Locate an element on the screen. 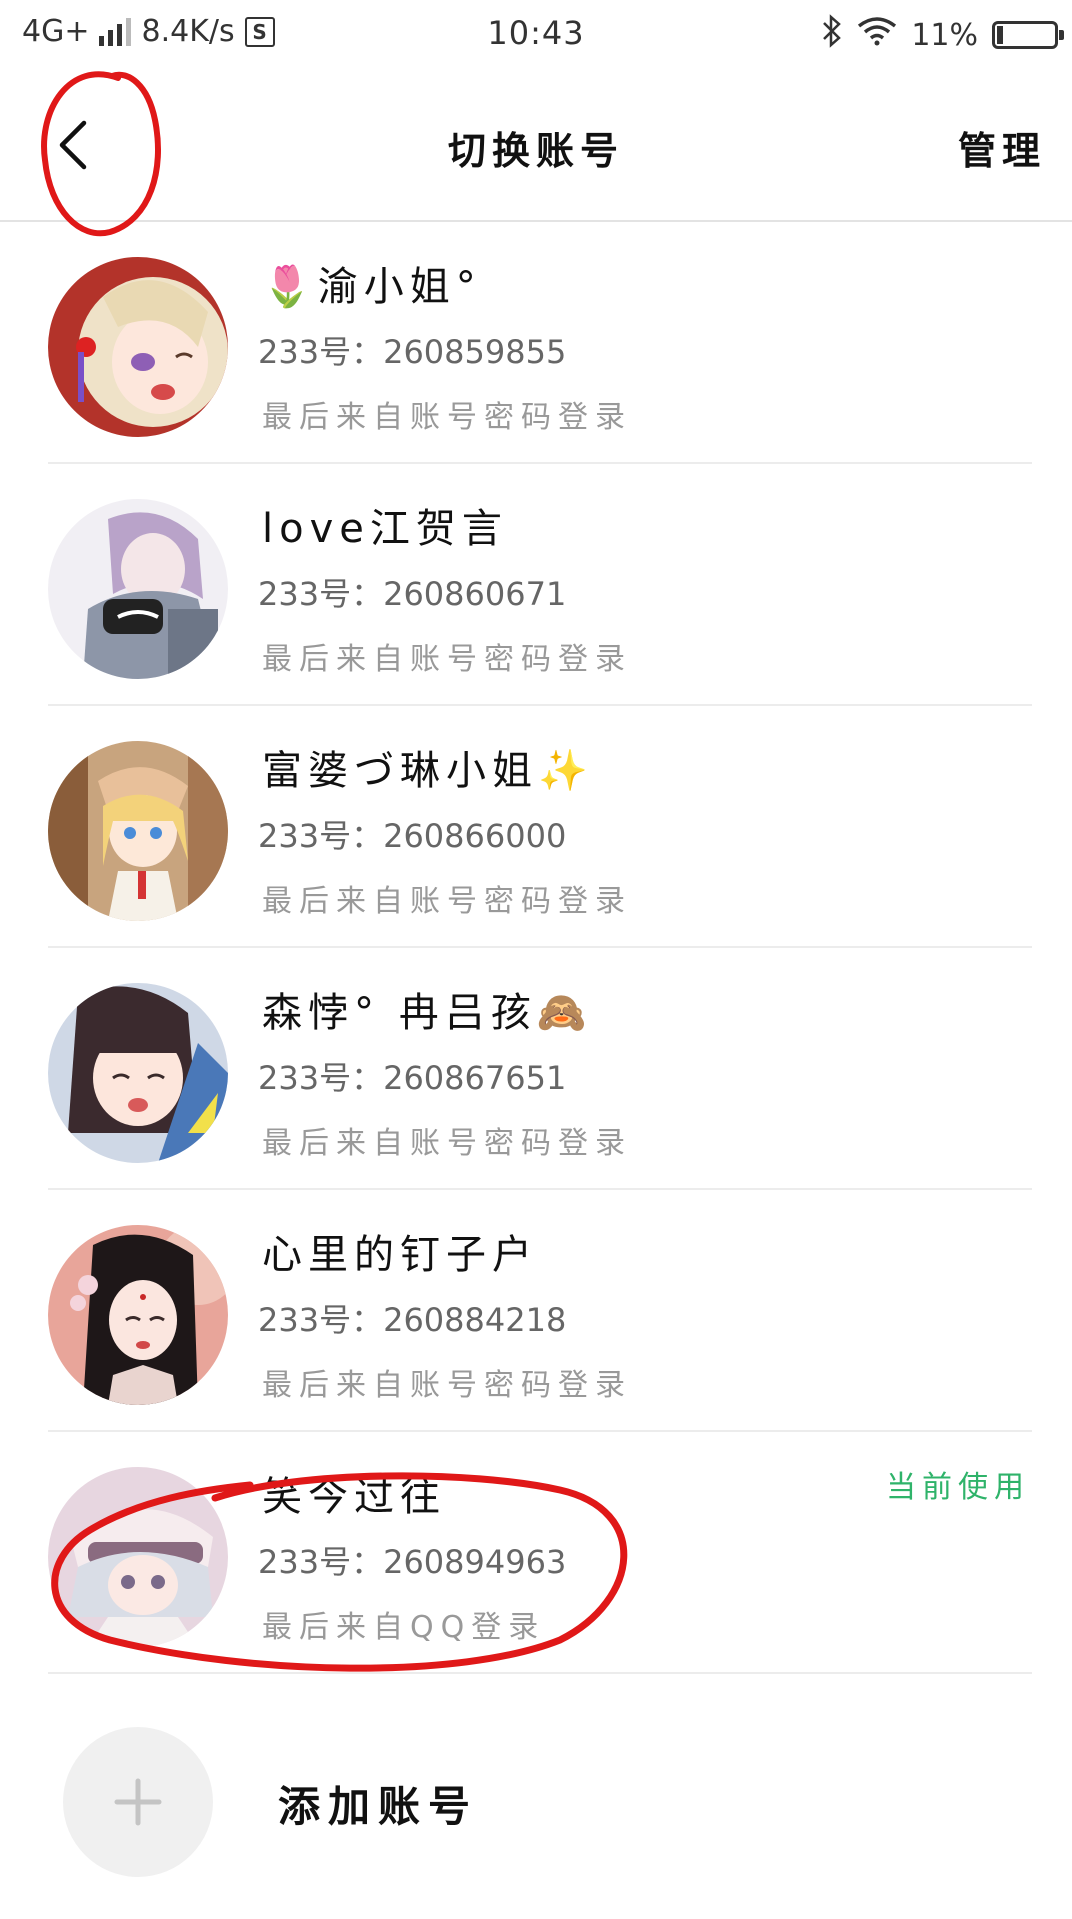 This screenshot has height=1919, width=1072. battery-percent: 11% is located at coordinates (944, 35).